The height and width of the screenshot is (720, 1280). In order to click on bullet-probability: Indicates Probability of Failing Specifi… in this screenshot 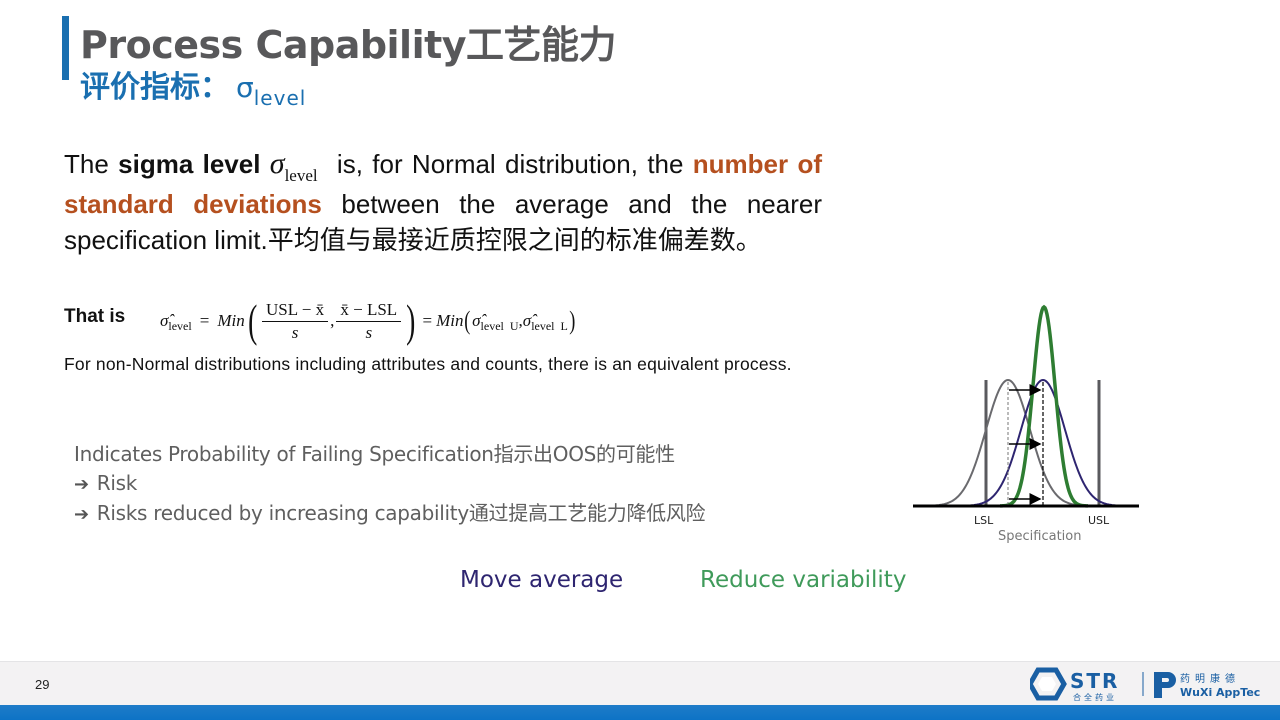, I will do `click(374, 454)`.